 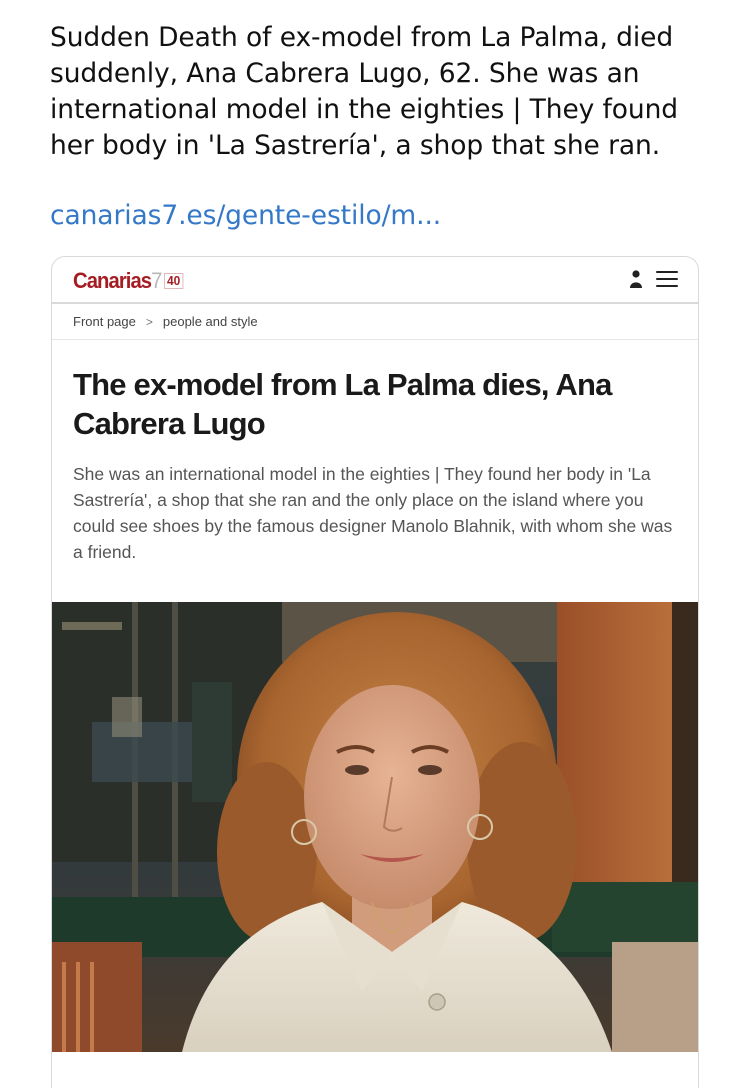 I want to click on menu-icon, so click(x=667, y=279).